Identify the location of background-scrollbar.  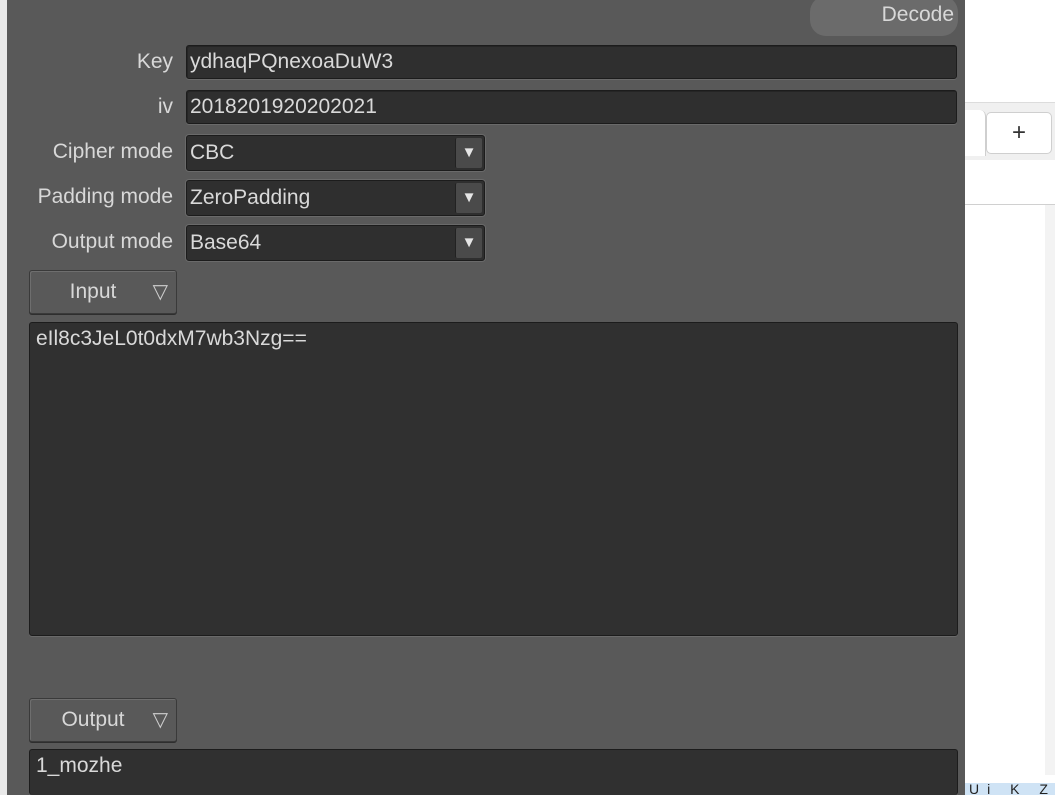
(1050, 490).